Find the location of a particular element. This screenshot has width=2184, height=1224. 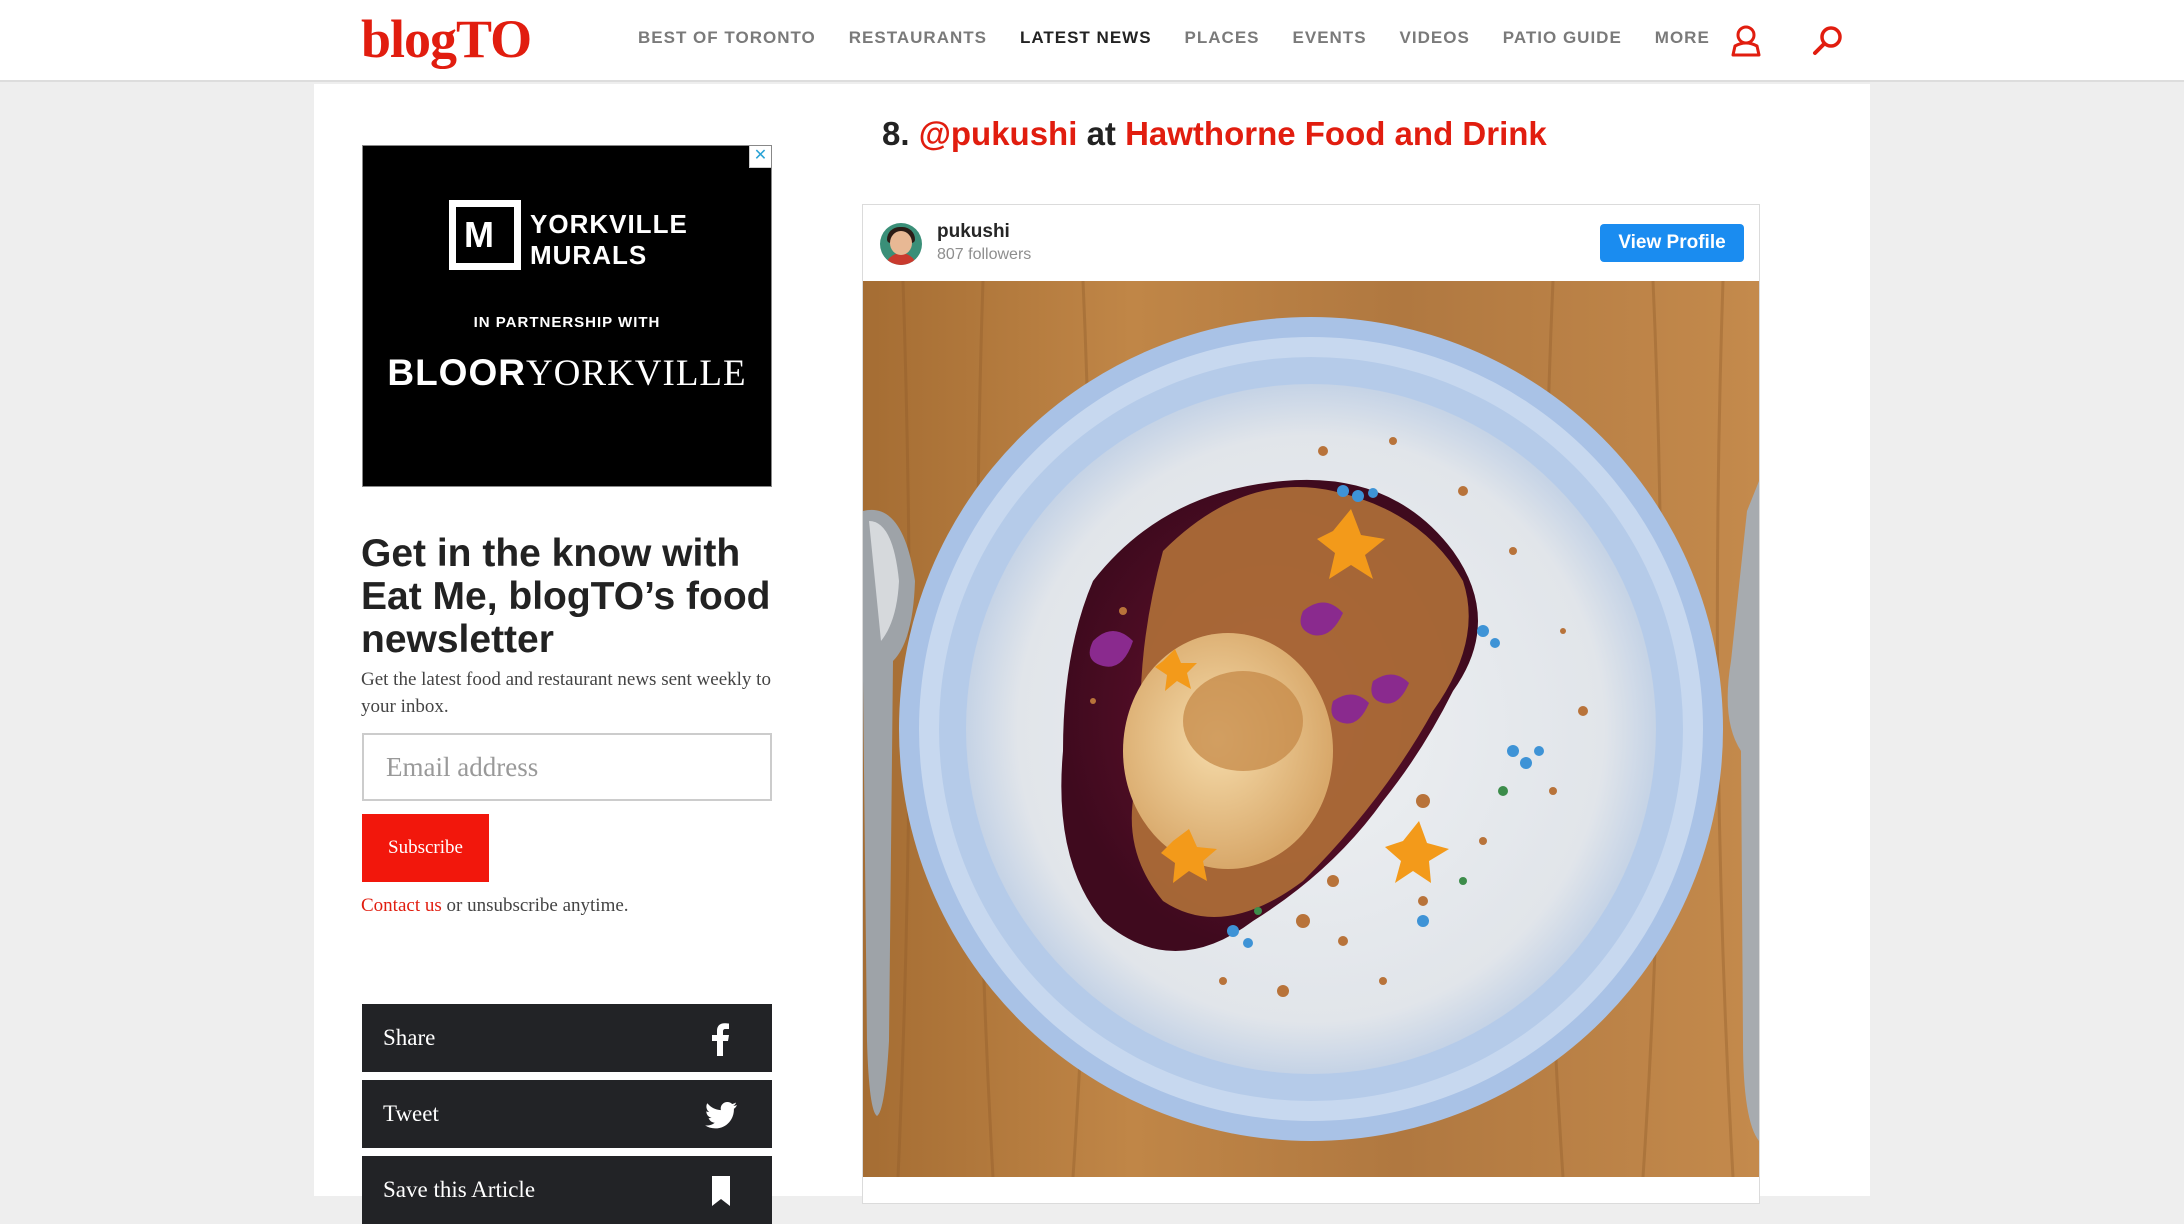

nav-restaurants: RESTAURANTS is located at coordinates (918, 38).